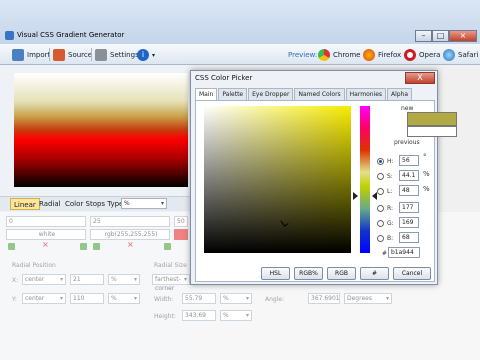 This screenshot has width=480, height=360. What do you see at coordinates (236, 298) in the screenshot?
I see `width-unit-select: %` at bounding box center [236, 298].